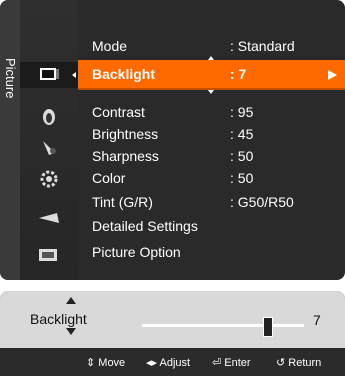 Image resolution: width=345 pixels, height=376 pixels. What do you see at coordinates (109, 178) in the screenshot?
I see `menu-item-label: Color` at bounding box center [109, 178].